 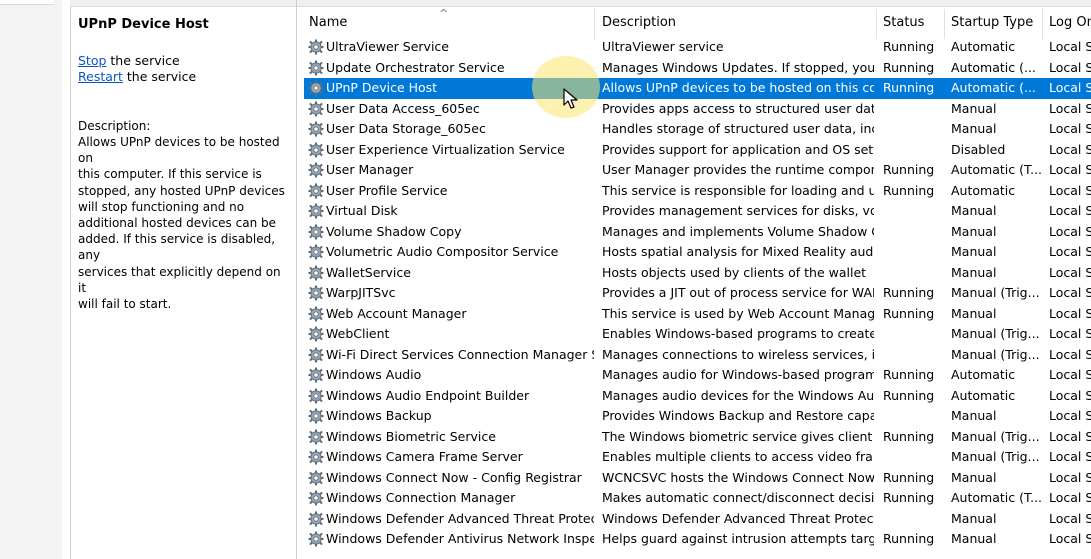 I want to click on column-header-status: Status, so click(x=903, y=22).